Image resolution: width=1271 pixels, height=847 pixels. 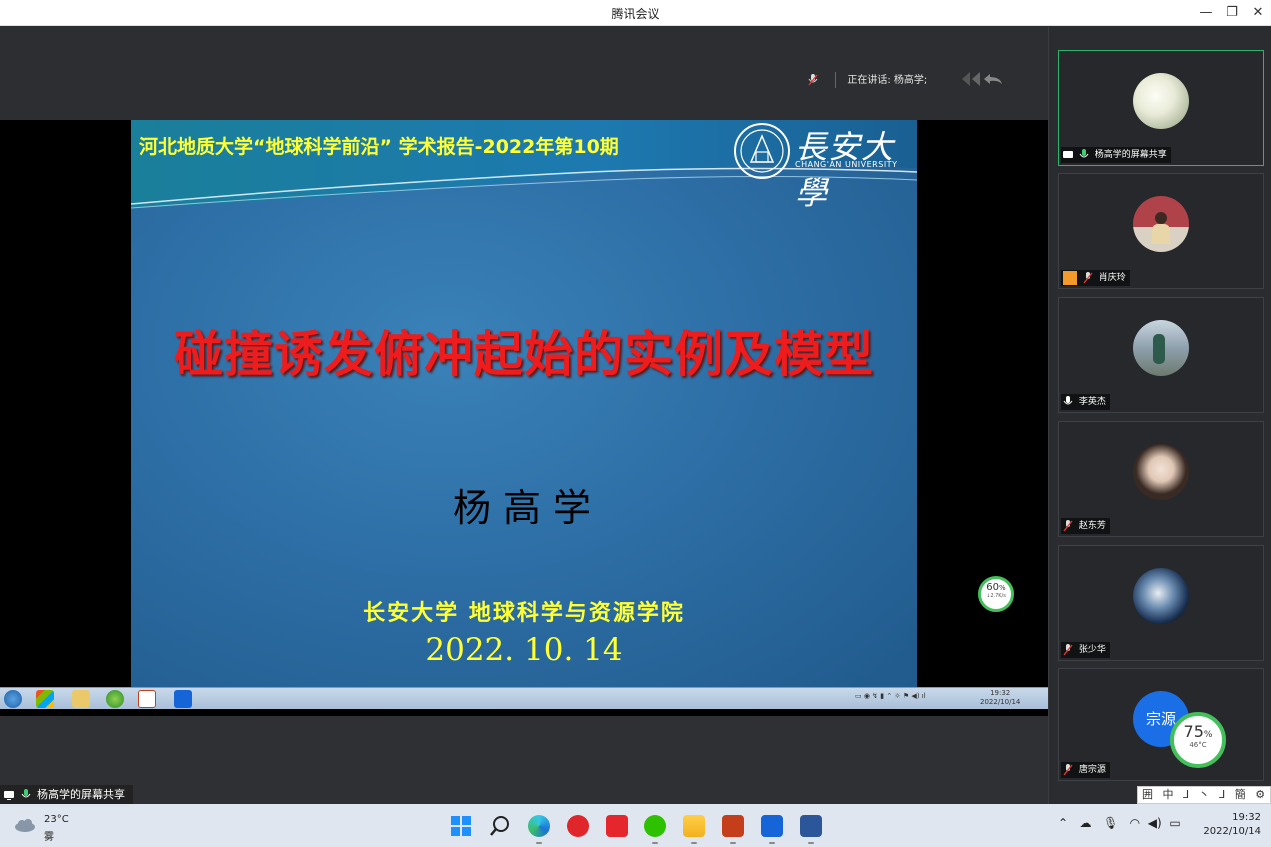 What do you see at coordinates (1258, 13) in the screenshot?
I see `close-button: ✕` at bounding box center [1258, 13].